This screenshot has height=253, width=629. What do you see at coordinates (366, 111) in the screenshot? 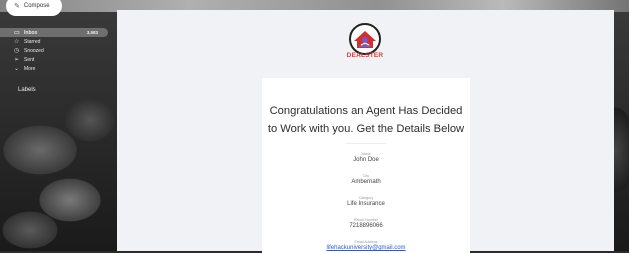
I see `headline-line-1: Congratulations an Agent Has Decided` at bounding box center [366, 111].